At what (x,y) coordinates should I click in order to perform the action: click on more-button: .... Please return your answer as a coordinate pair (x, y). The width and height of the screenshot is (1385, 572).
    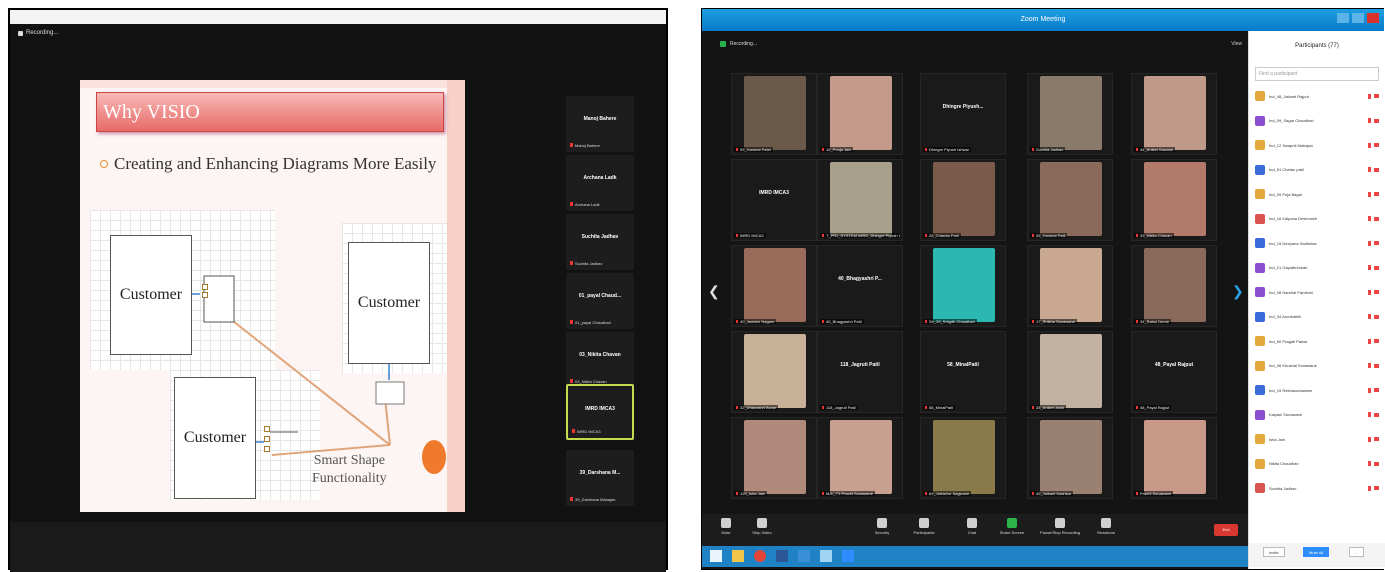
    Looking at the image, I should click on (1357, 552).